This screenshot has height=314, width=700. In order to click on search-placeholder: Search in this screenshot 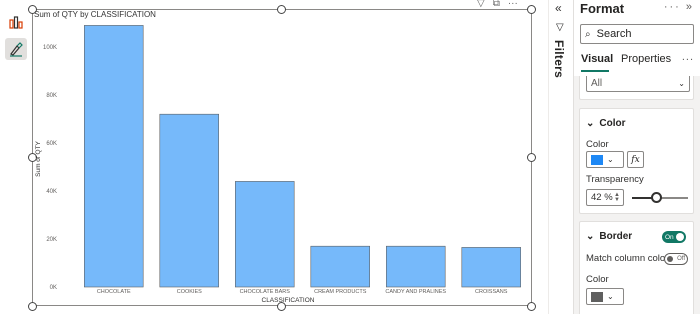, I will do `click(614, 34)`.